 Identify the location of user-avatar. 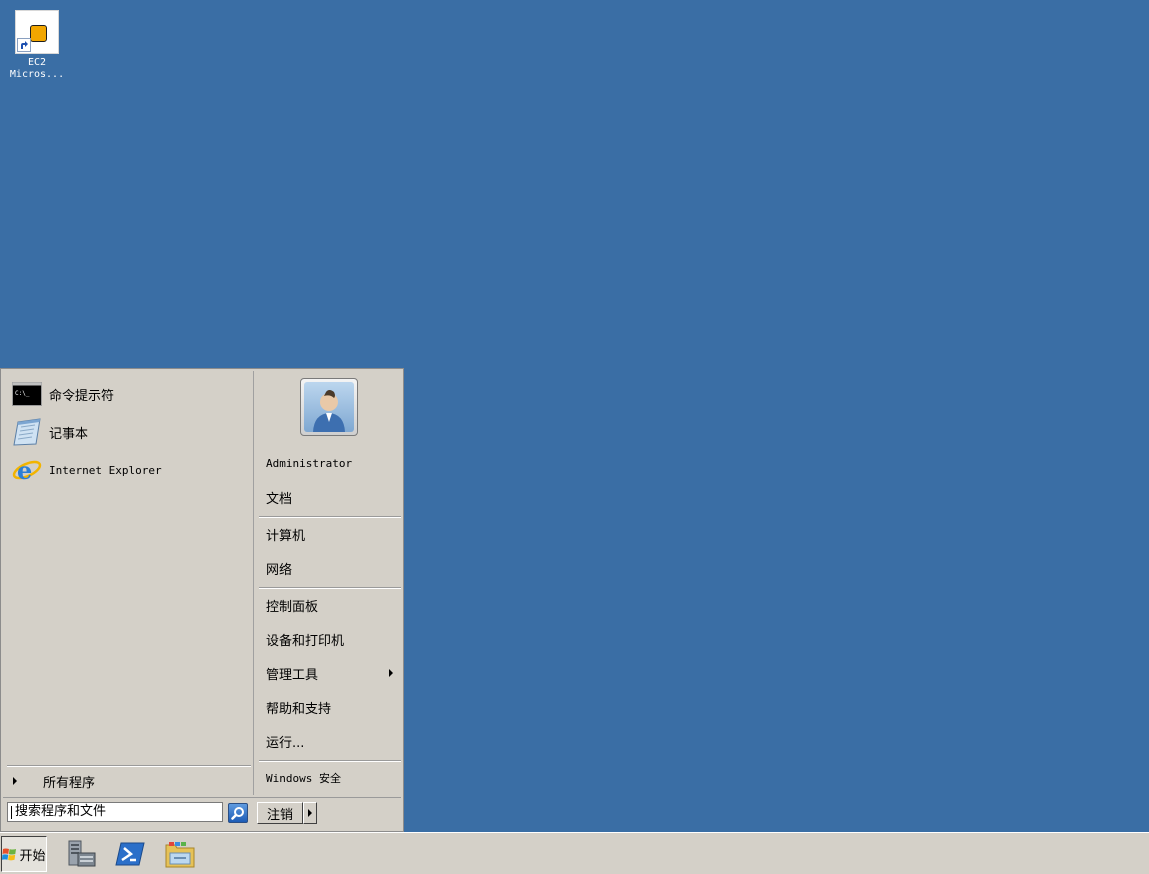
(329, 407).